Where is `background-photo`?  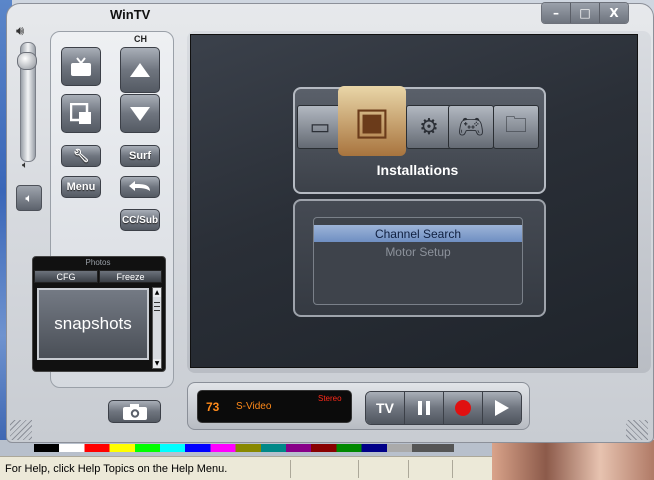 background-photo is located at coordinates (573, 460).